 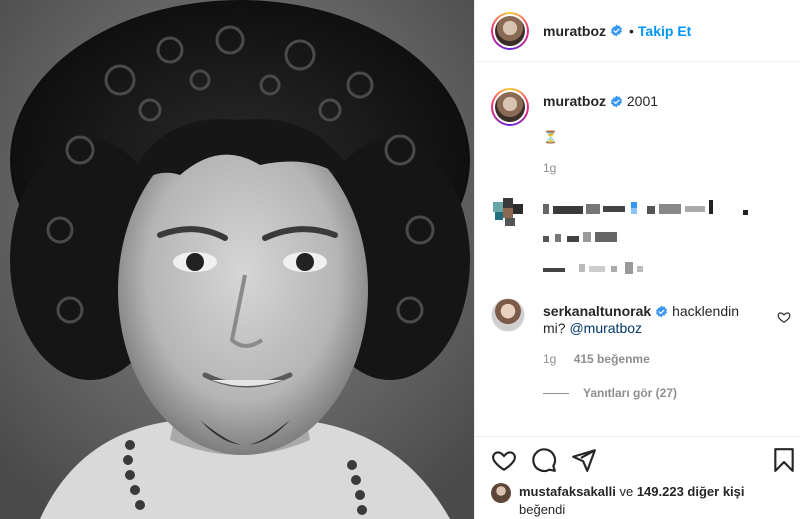 I want to click on comment-like-heart-icon, so click(x=784, y=317).